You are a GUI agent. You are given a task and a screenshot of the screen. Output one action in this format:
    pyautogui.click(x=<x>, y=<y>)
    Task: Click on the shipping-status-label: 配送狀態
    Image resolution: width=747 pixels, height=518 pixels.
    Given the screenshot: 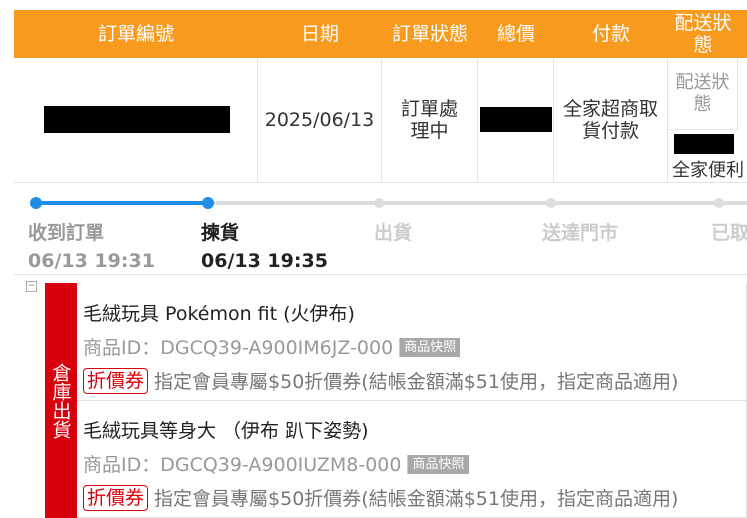 What is the action you would take?
    pyautogui.click(x=703, y=94)
    